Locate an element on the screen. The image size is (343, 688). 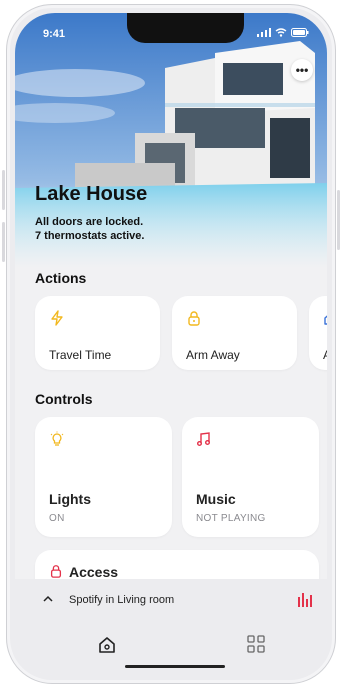
action-label: Travel Time is located at coordinates (80, 355).